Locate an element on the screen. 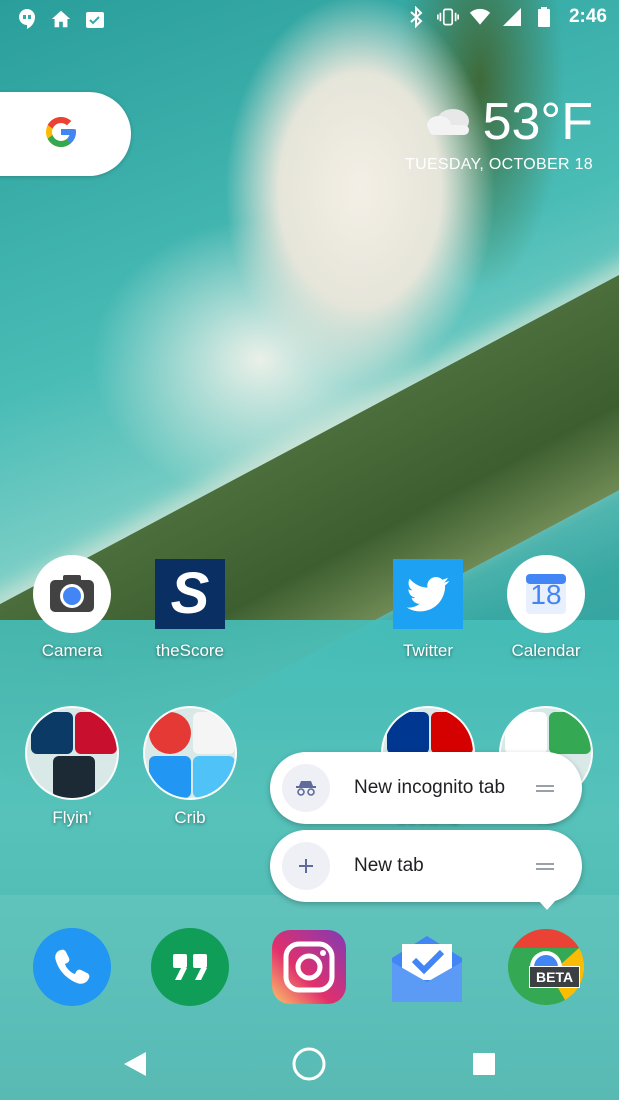 Image resolution: width=619 pixels, height=1100 pixels. app-calendar: 18 Calendar is located at coordinates (546, 608).